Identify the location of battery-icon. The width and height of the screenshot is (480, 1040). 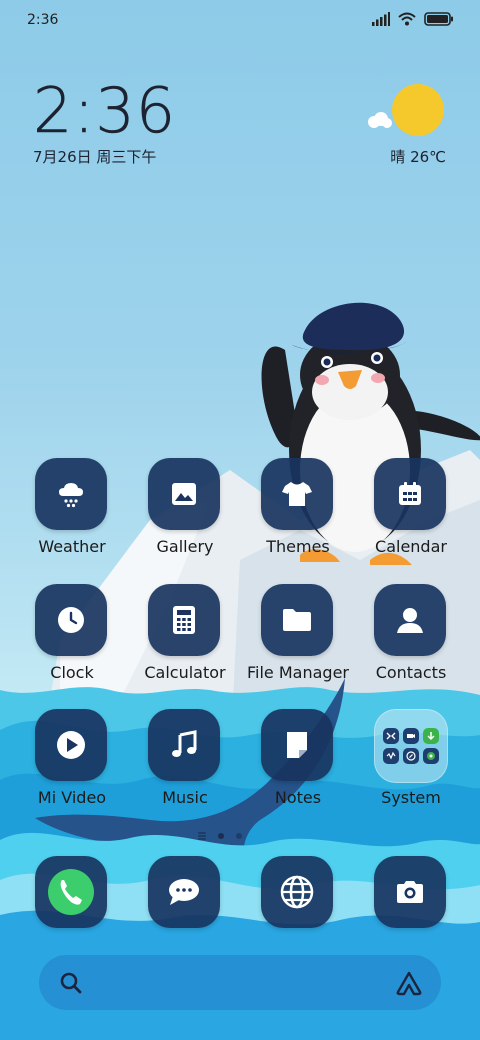
(438, 19).